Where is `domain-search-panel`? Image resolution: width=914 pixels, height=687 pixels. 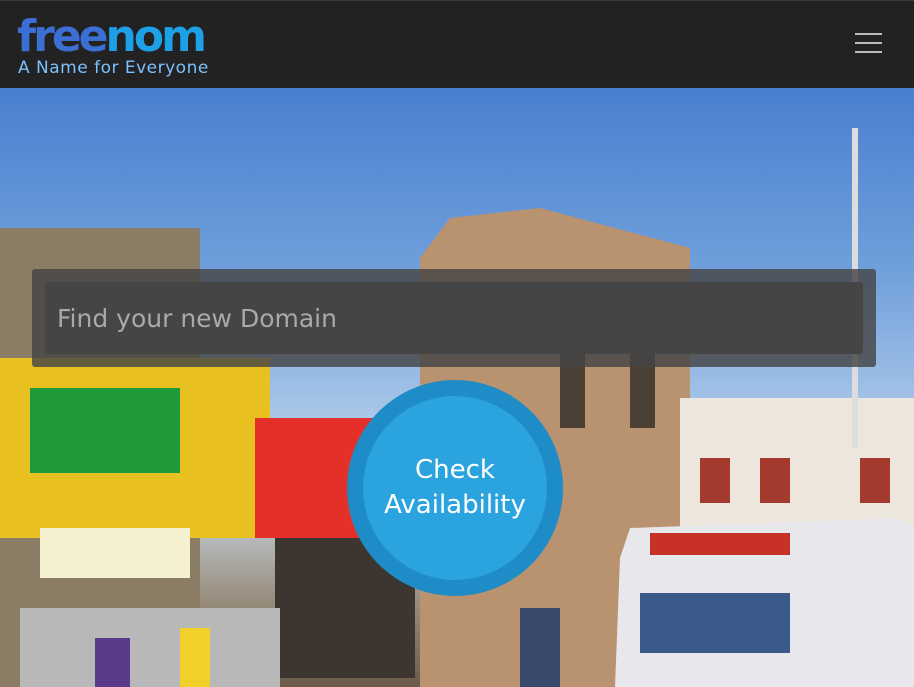 domain-search-panel is located at coordinates (454, 318).